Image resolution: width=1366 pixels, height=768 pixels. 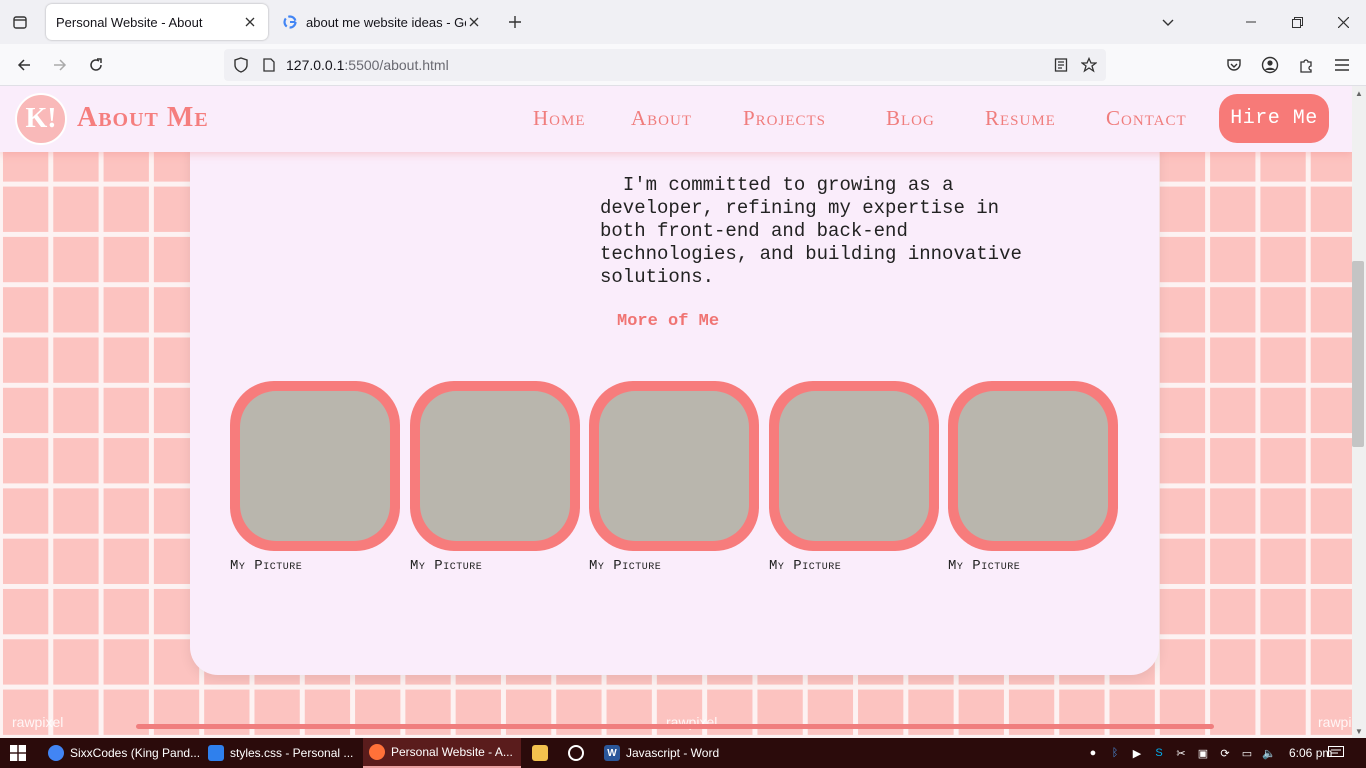 What do you see at coordinates (673, 753) in the screenshot?
I see `taskbar-app-label: Javascript - Word` at bounding box center [673, 753].